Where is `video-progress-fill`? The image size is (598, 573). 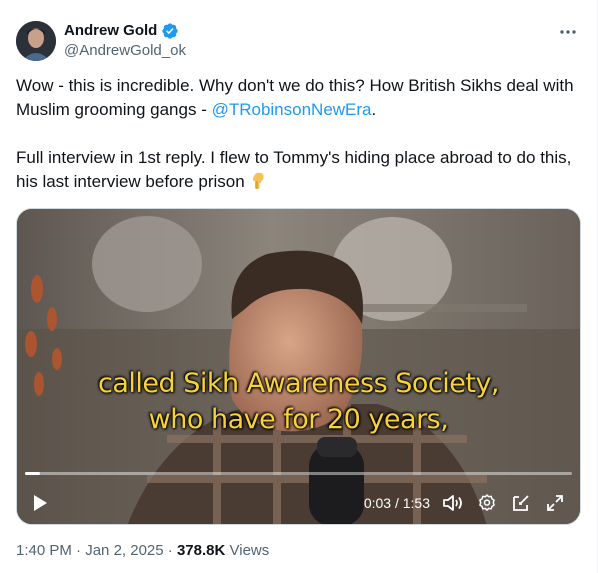
video-progress-fill is located at coordinates (32, 473).